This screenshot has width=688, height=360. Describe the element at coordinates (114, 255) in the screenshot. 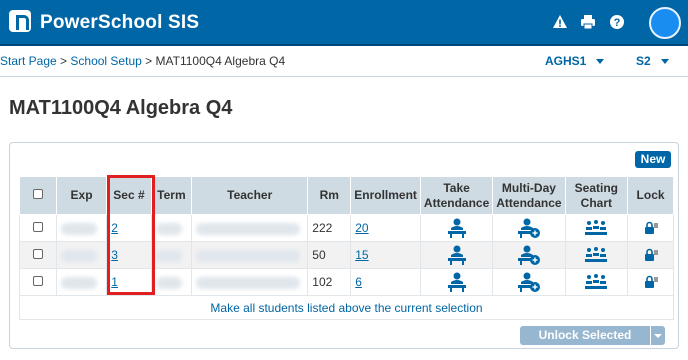

I see `section-link: 3` at that location.